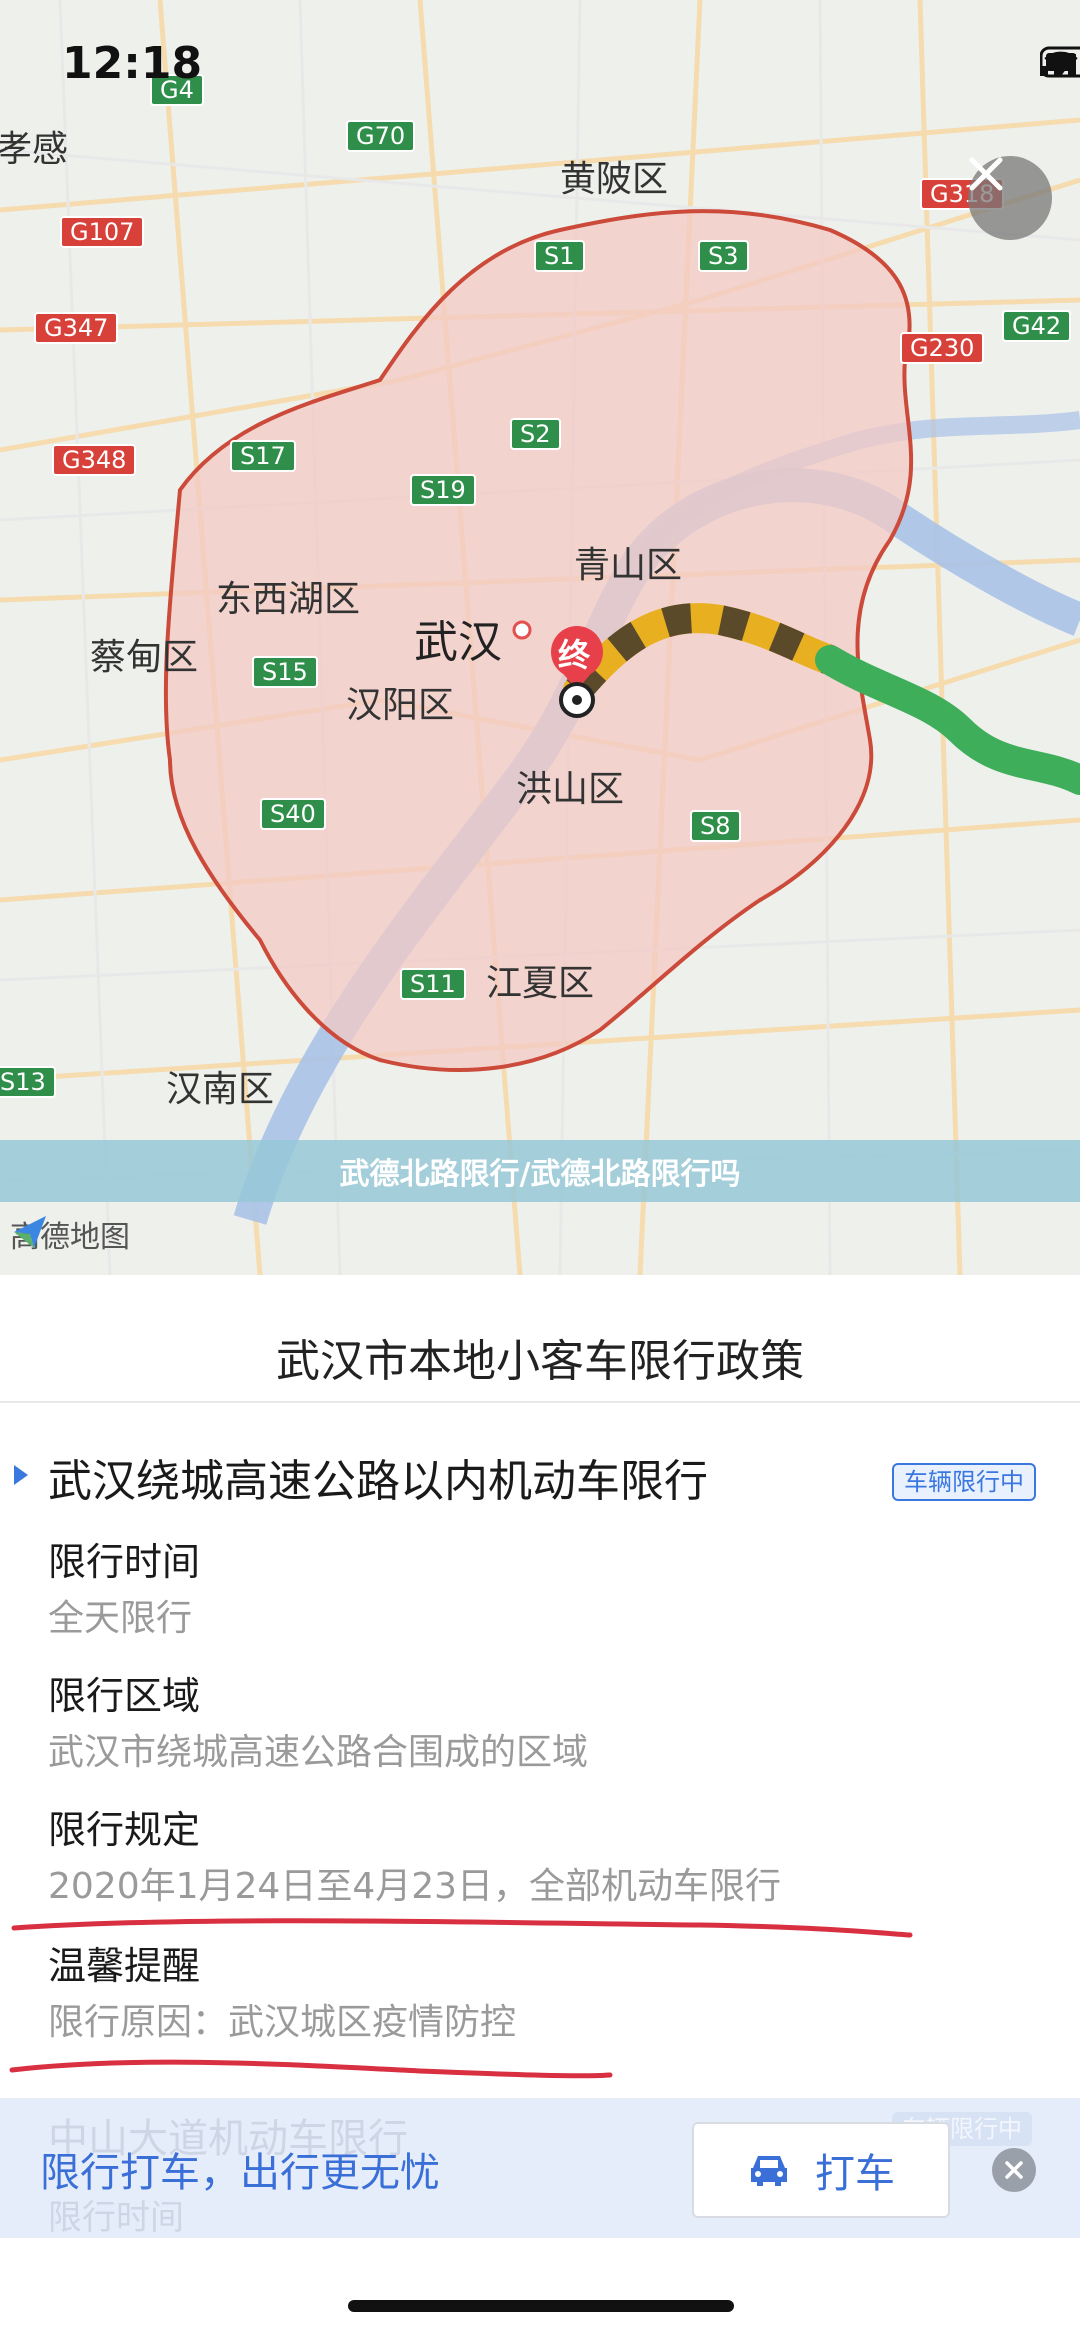 The height and width of the screenshot is (2338, 1080). Describe the element at coordinates (723, 256) in the screenshot. I see `highway-shield: S3` at that location.